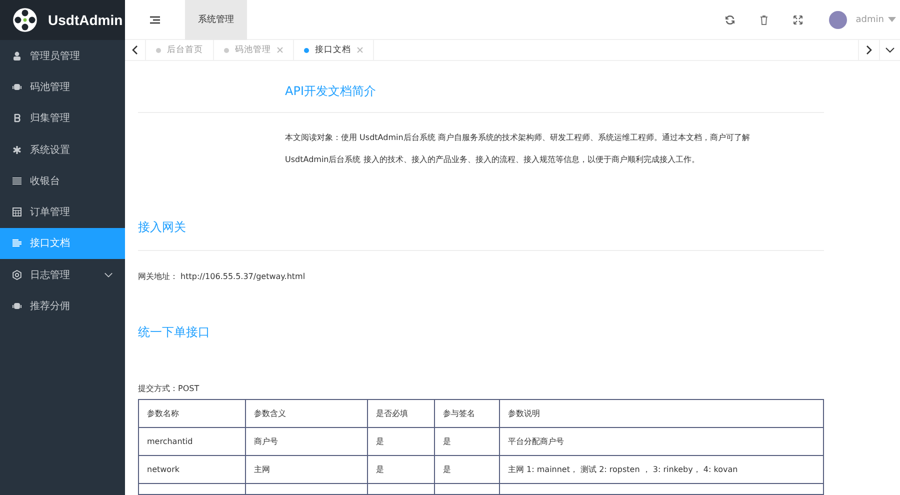  I want to click on asterisk-icon, so click(17, 149).